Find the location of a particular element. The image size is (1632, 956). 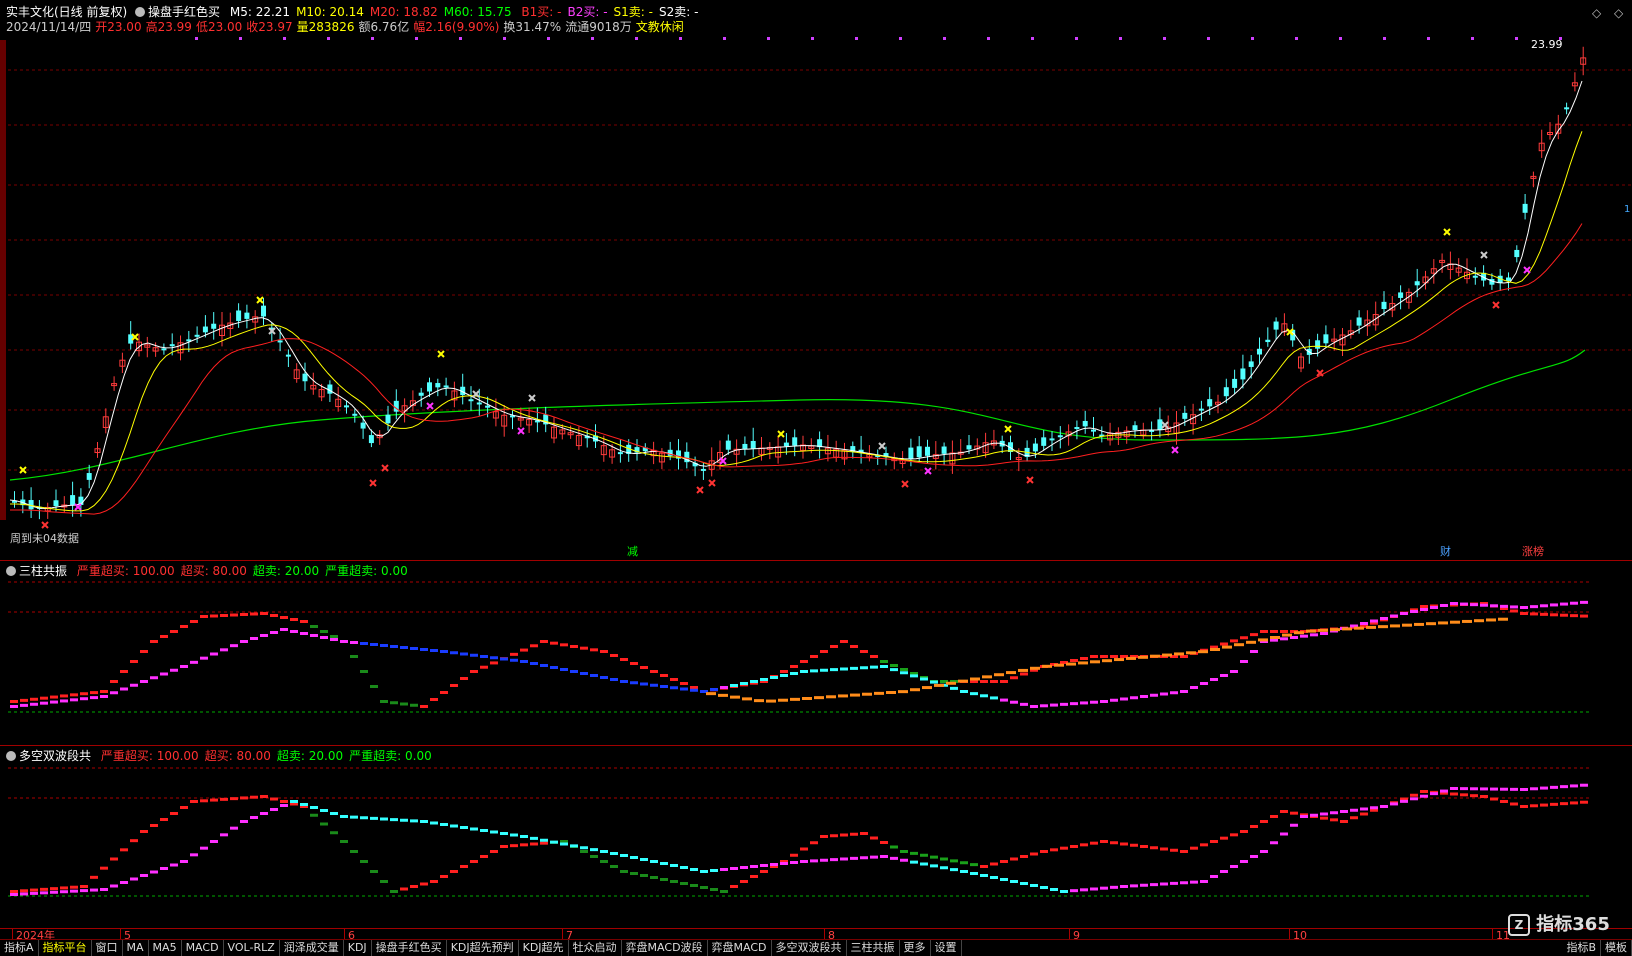

panel-2-toggle-icon is located at coordinates (11, 756).